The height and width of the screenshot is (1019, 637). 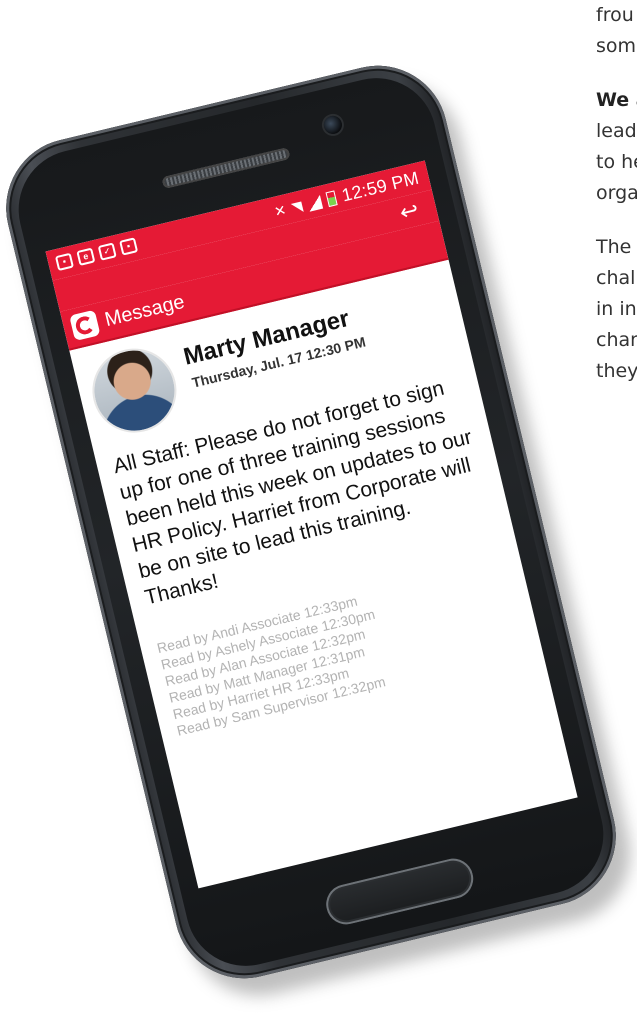 What do you see at coordinates (332, 199) in the screenshot?
I see `battery-icon` at bounding box center [332, 199].